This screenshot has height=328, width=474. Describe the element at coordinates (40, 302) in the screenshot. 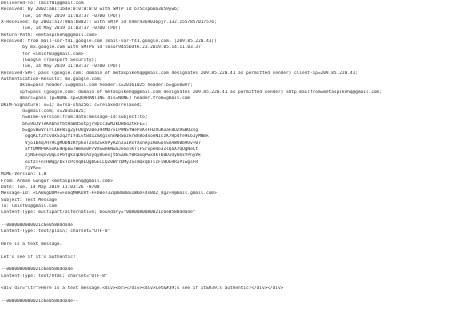

I see `mime-boundary-end: --0000000000021c6e0588dda4e--` at that location.